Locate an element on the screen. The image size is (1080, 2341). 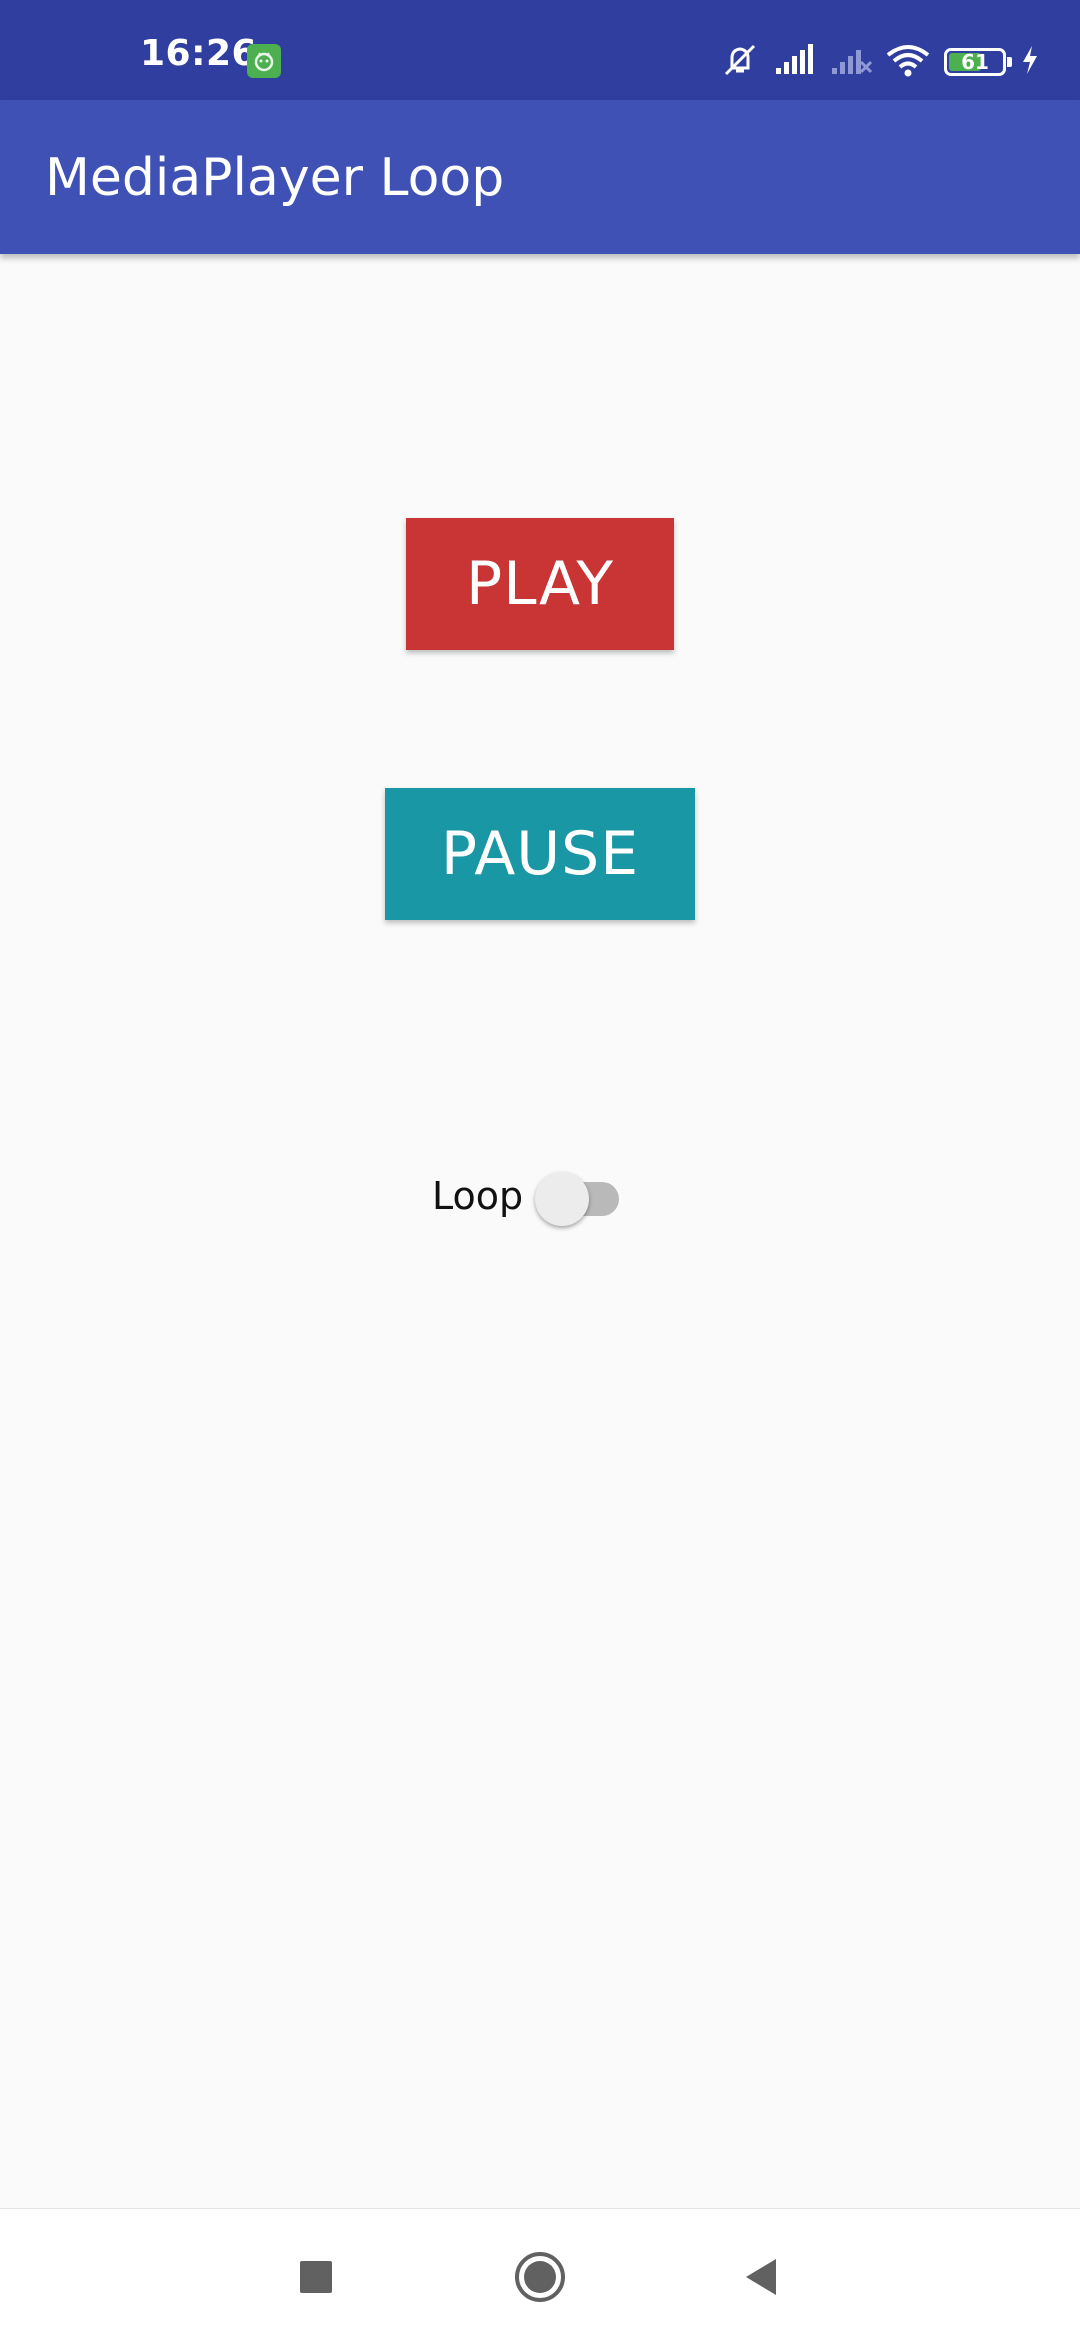
recent-apps-icon is located at coordinates (316, 2277).